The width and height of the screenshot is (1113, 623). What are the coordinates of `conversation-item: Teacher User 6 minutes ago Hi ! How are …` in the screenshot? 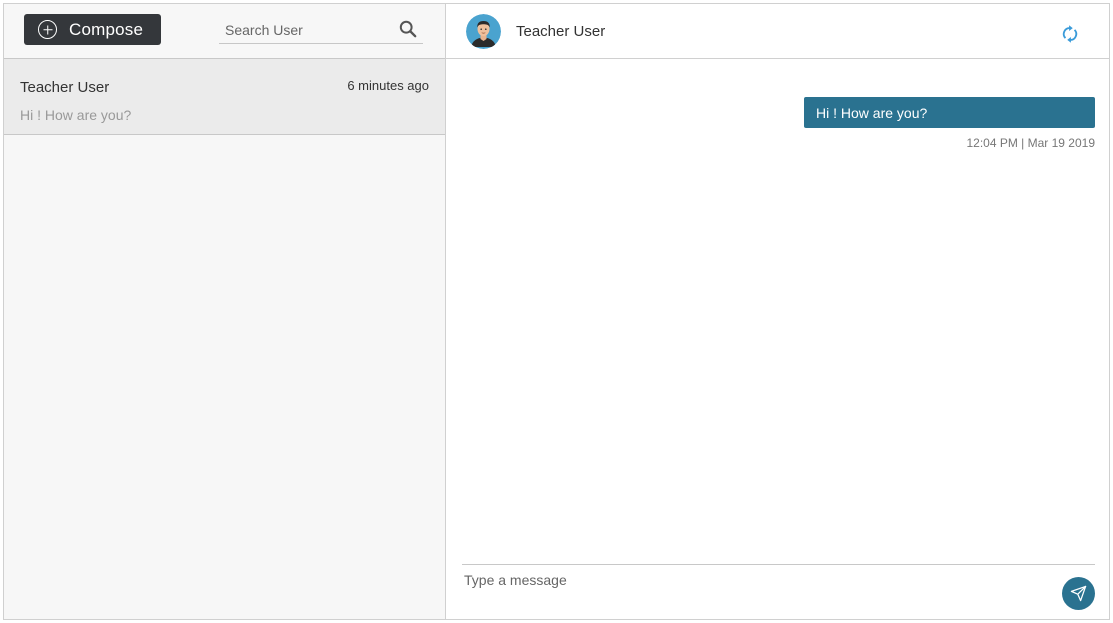 It's located at (224, 97).